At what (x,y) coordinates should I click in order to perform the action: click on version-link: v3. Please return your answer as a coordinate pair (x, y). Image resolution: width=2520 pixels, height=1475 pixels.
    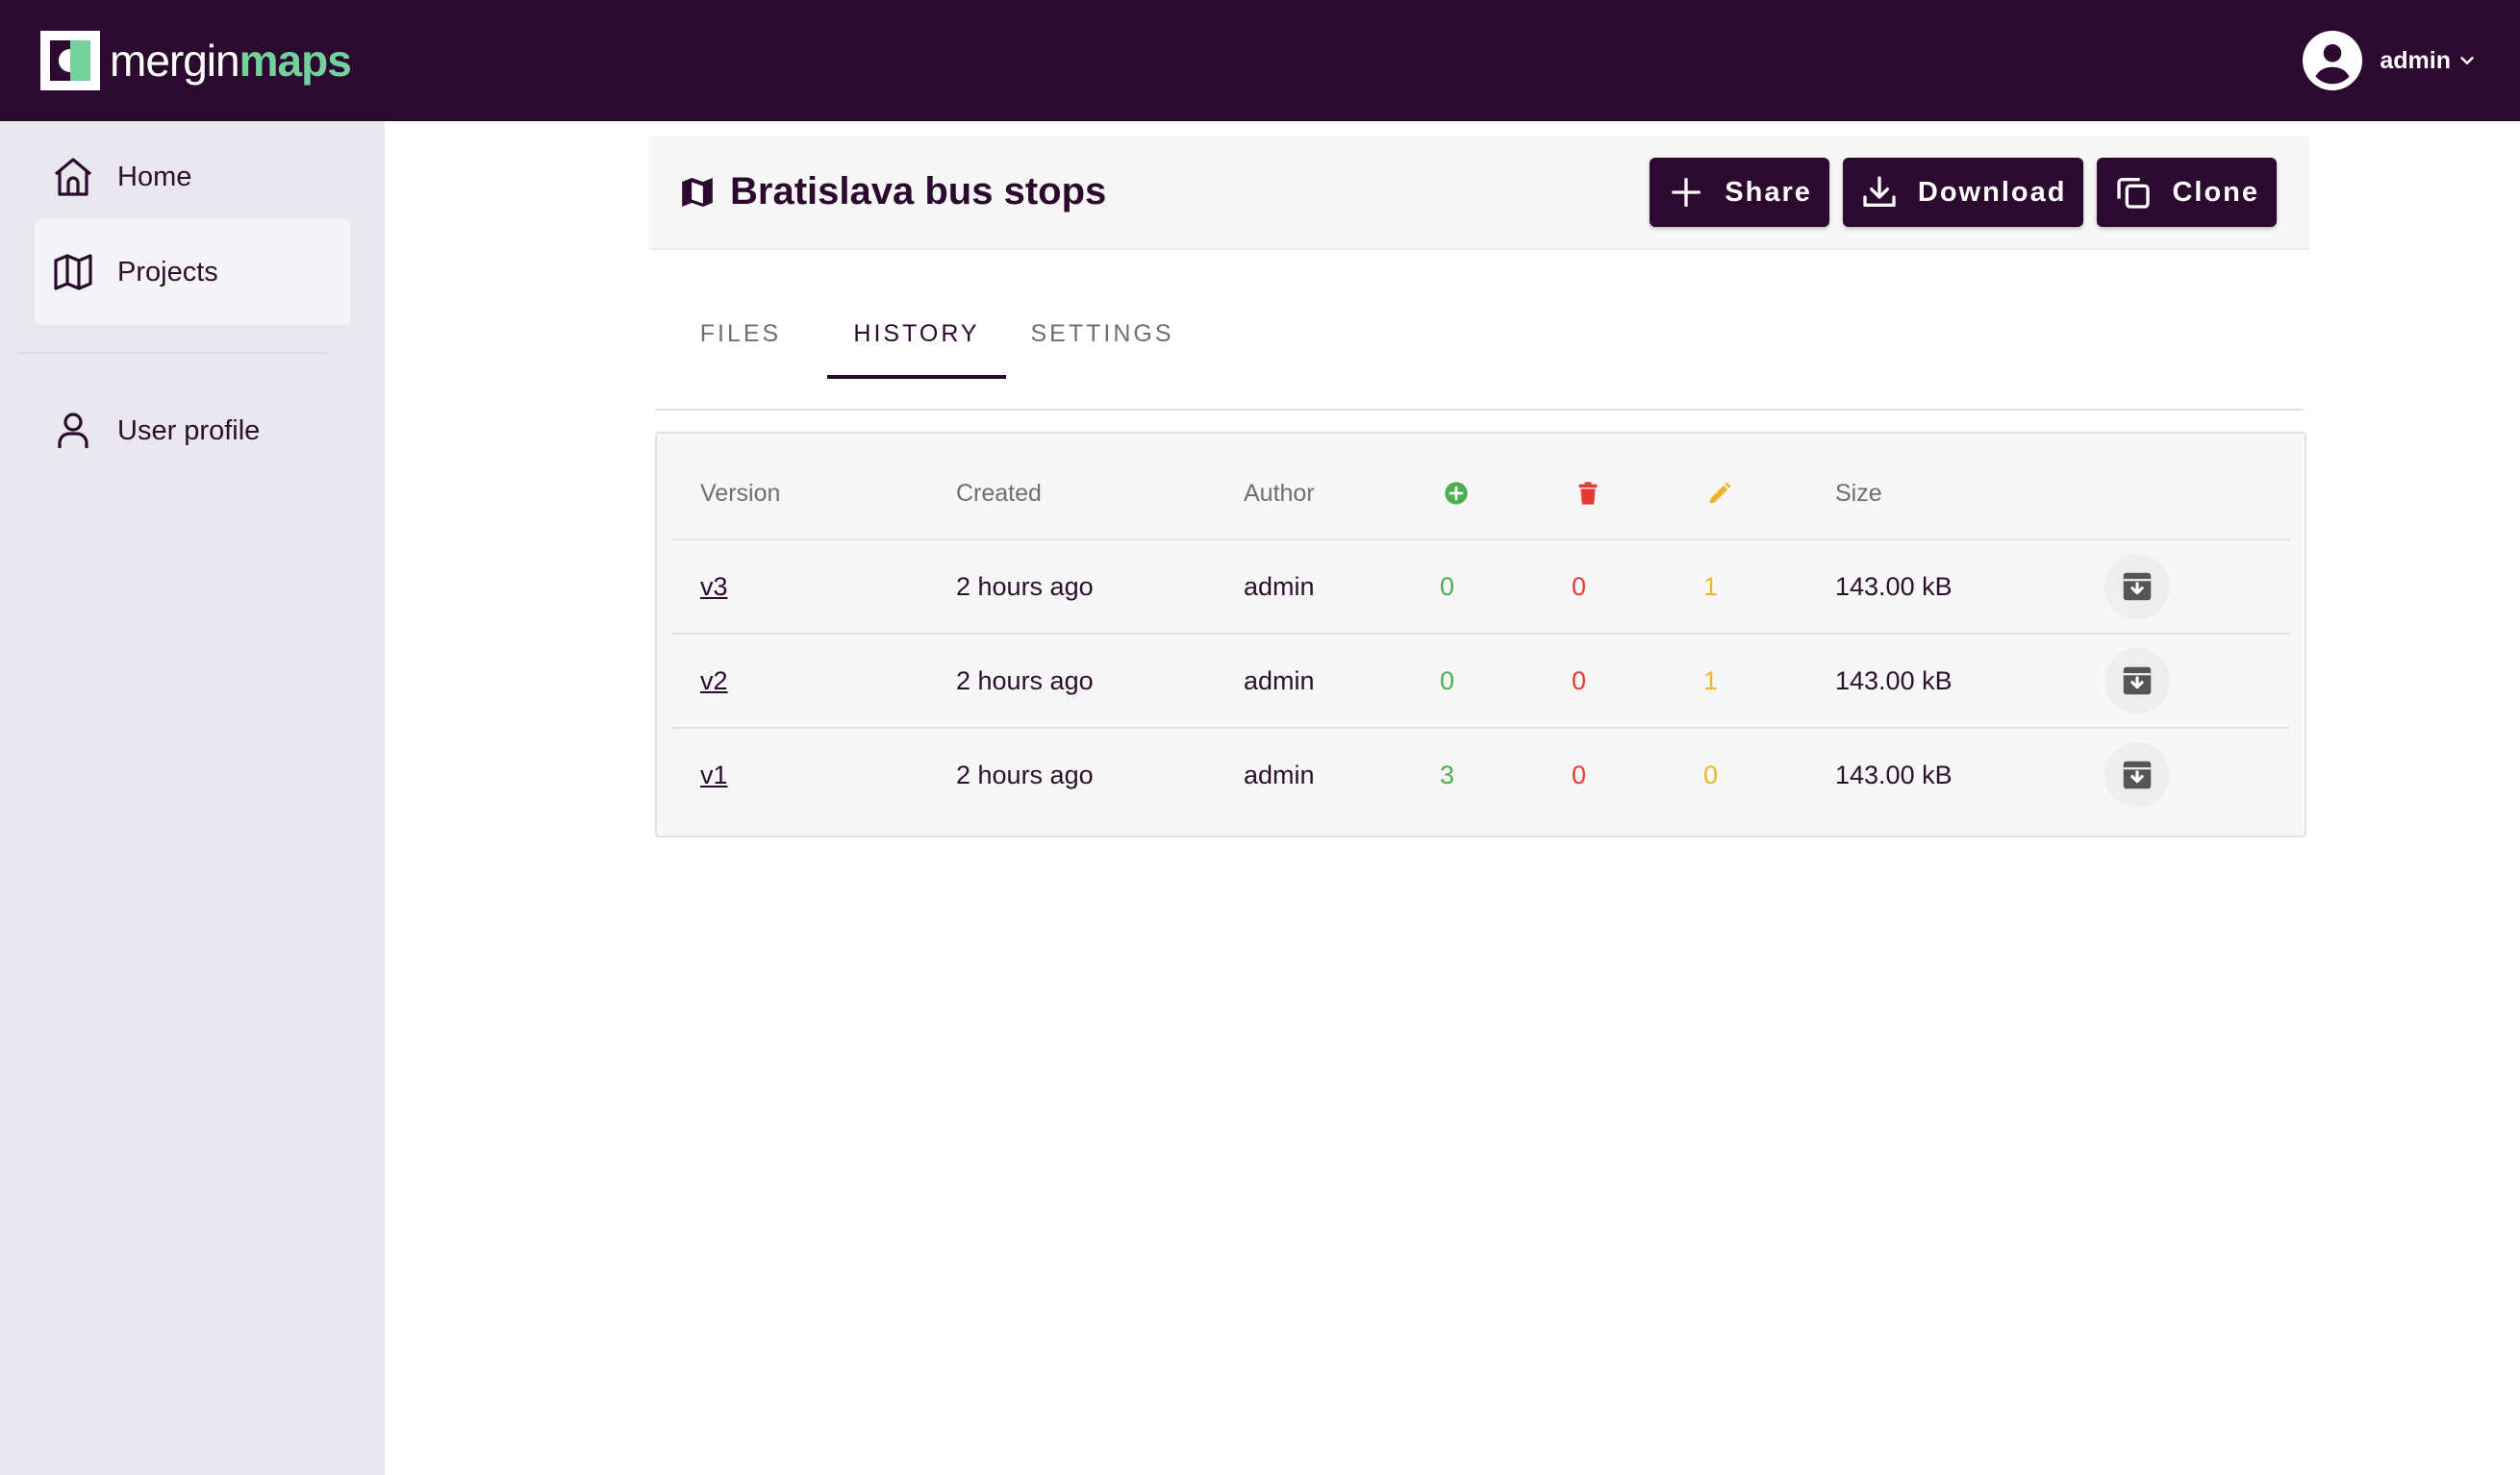
    Looking at the image, I should click on (714, 586).